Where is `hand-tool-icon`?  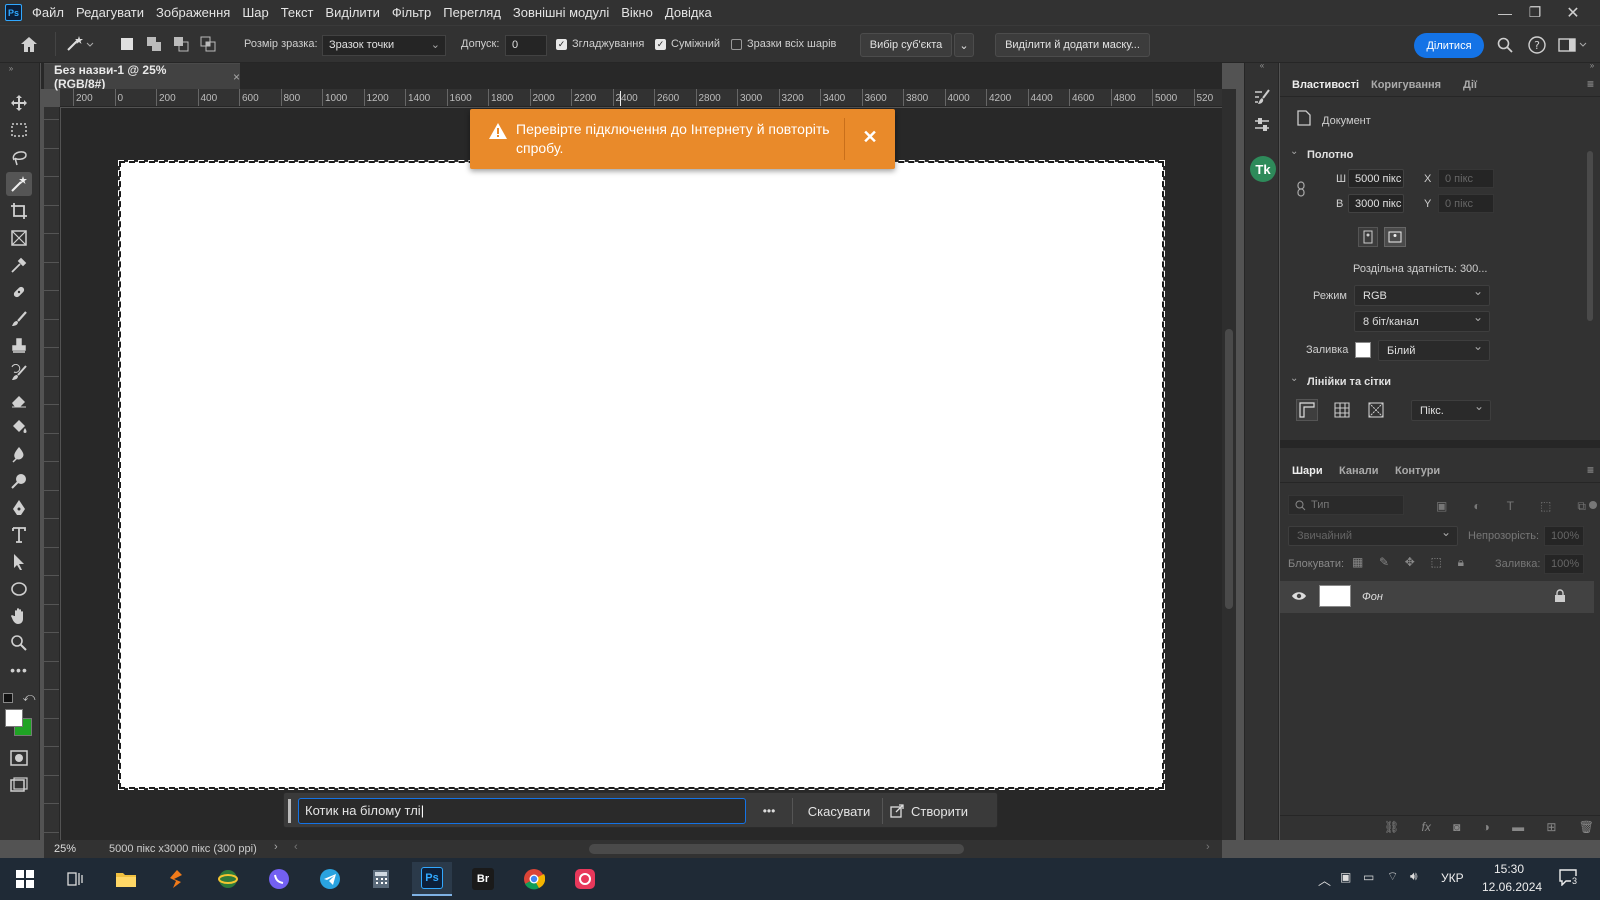
hand-tool-icon is located at coordinates (19, 616).